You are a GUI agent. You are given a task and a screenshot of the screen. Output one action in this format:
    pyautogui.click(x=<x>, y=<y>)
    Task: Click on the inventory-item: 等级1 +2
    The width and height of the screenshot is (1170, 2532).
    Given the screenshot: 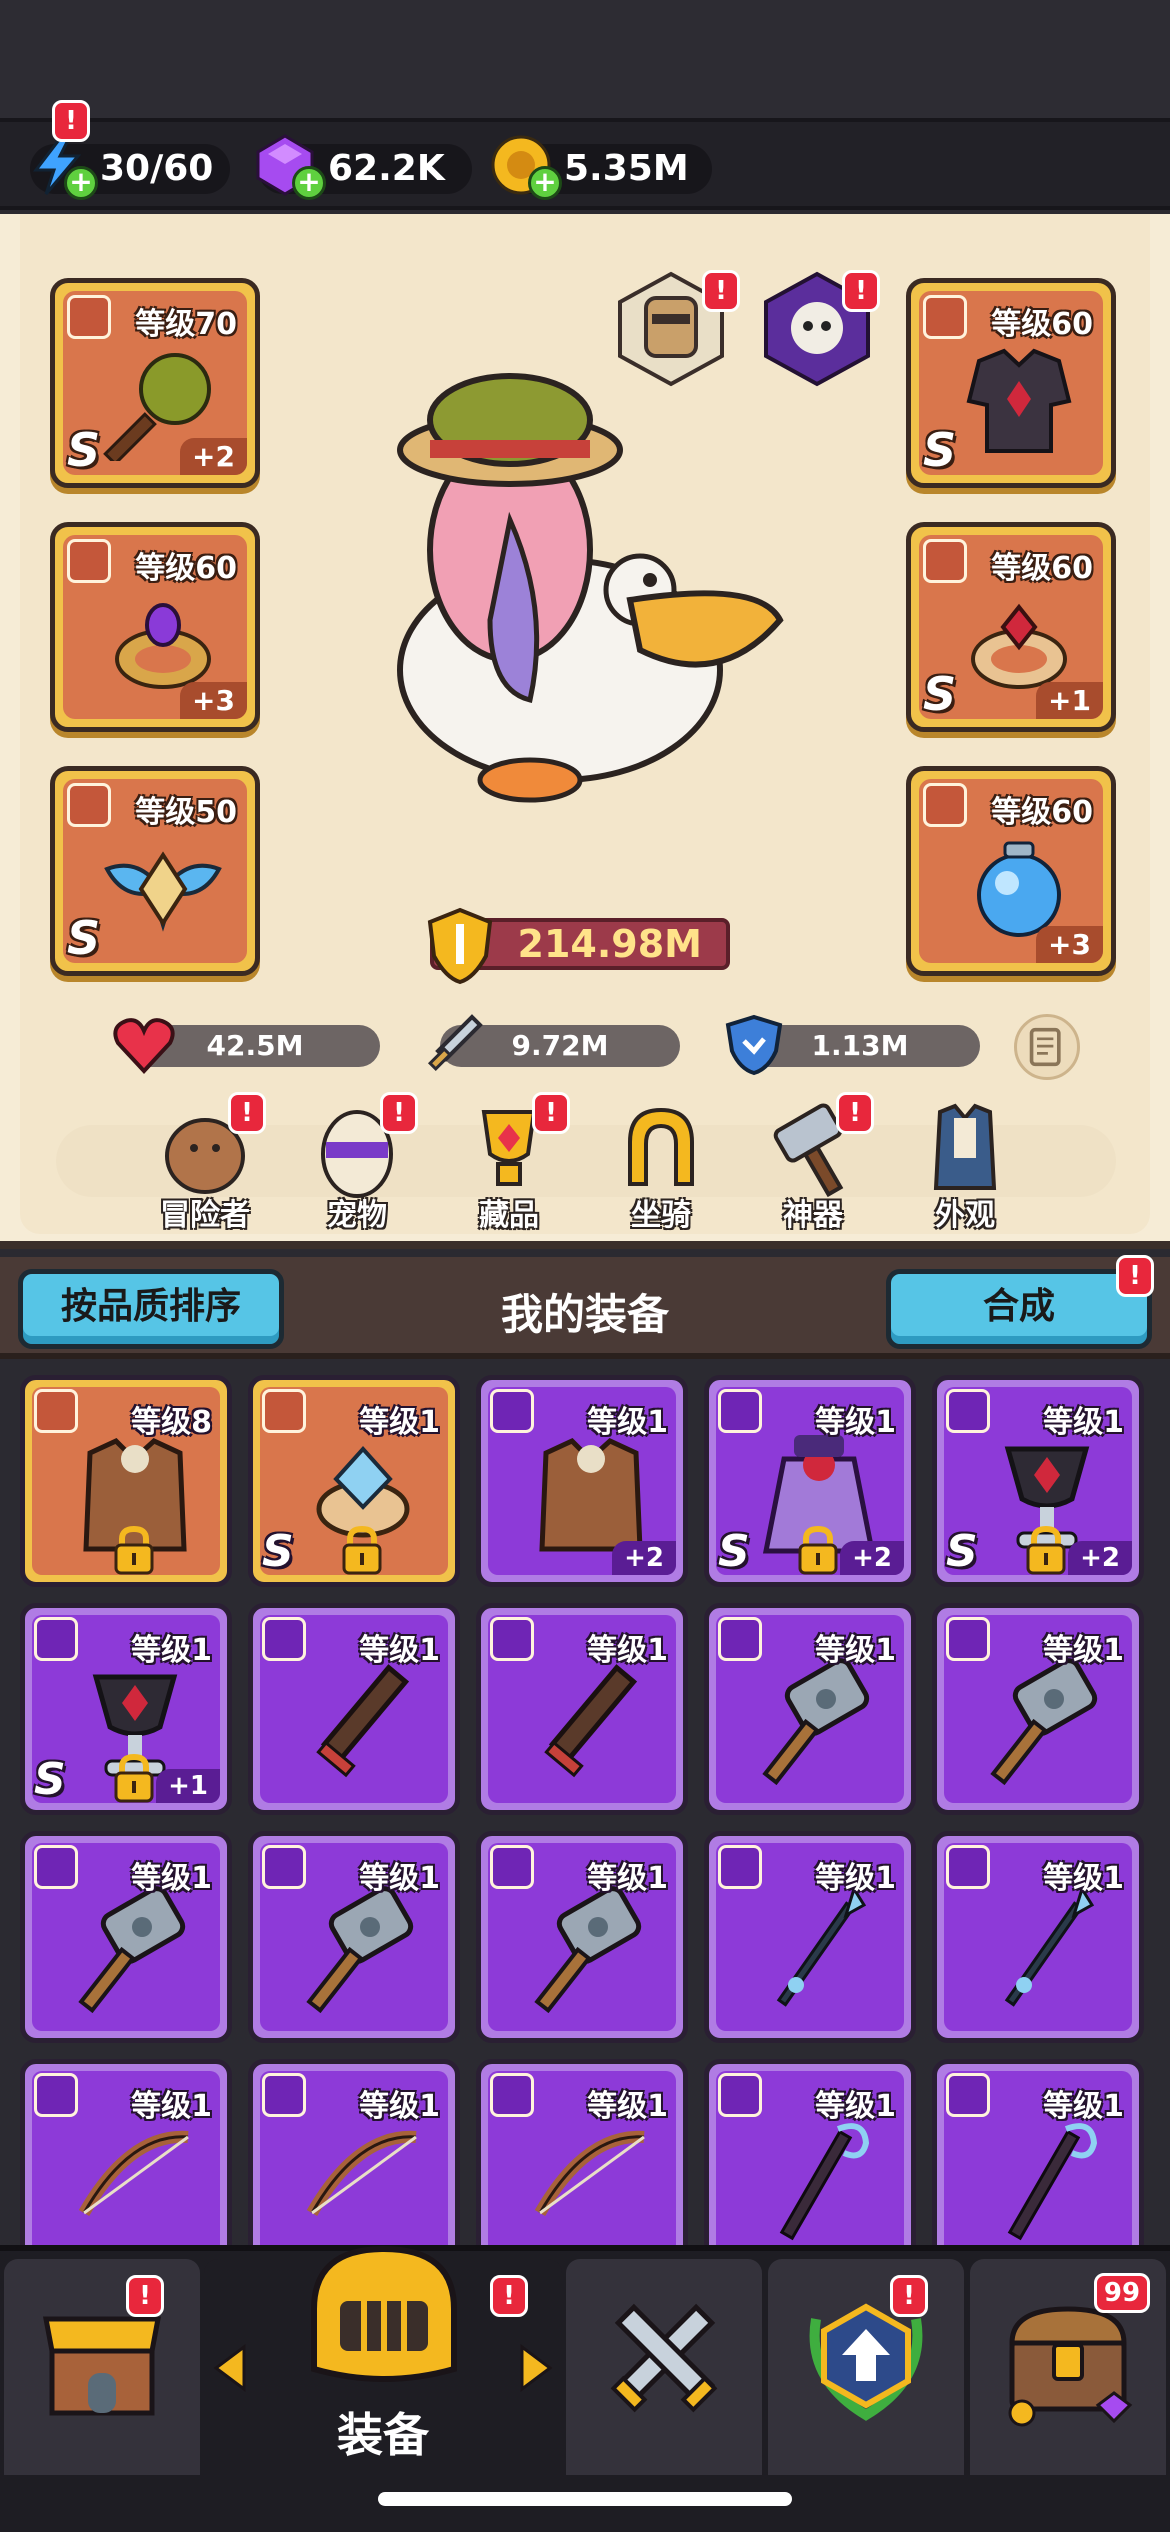 What is the action you would take?
    pyautogui.click(x=582, y=1481)
    